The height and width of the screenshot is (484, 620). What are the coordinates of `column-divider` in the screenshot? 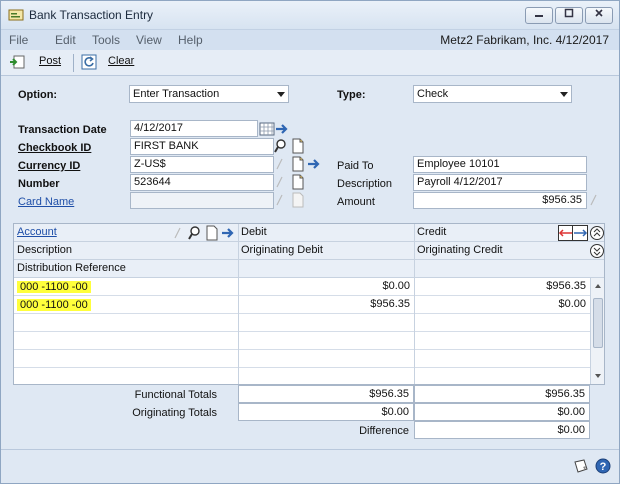 It's located at (238, 304).